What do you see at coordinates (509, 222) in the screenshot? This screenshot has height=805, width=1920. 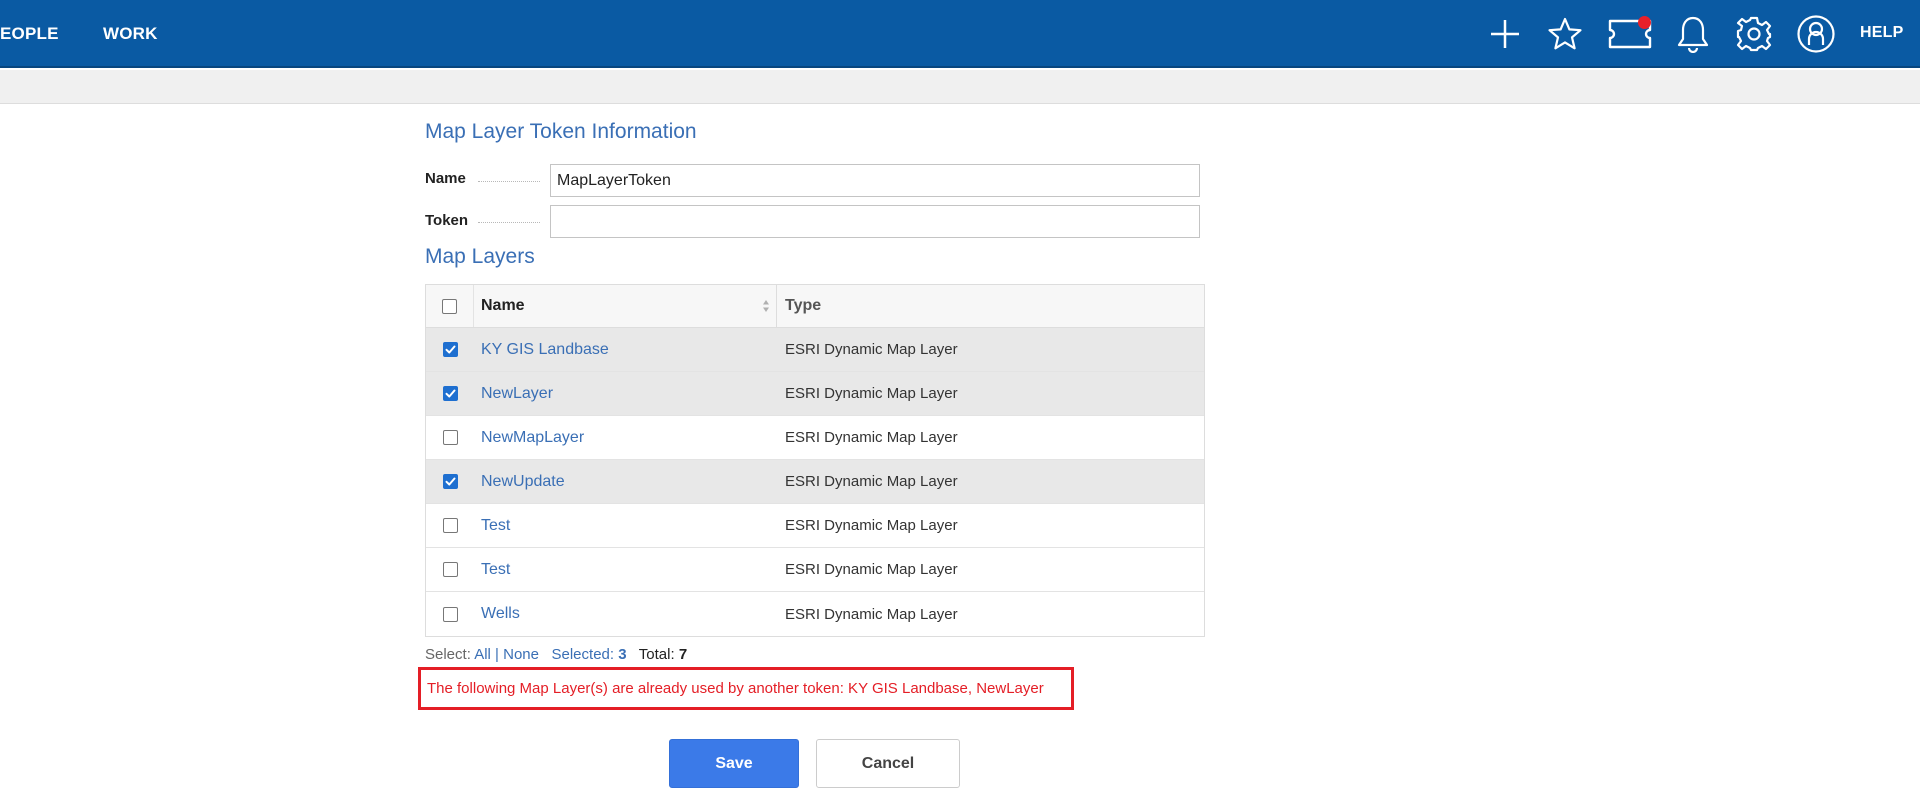 I see `token-leader-divider` at bounding box center [509, 222].